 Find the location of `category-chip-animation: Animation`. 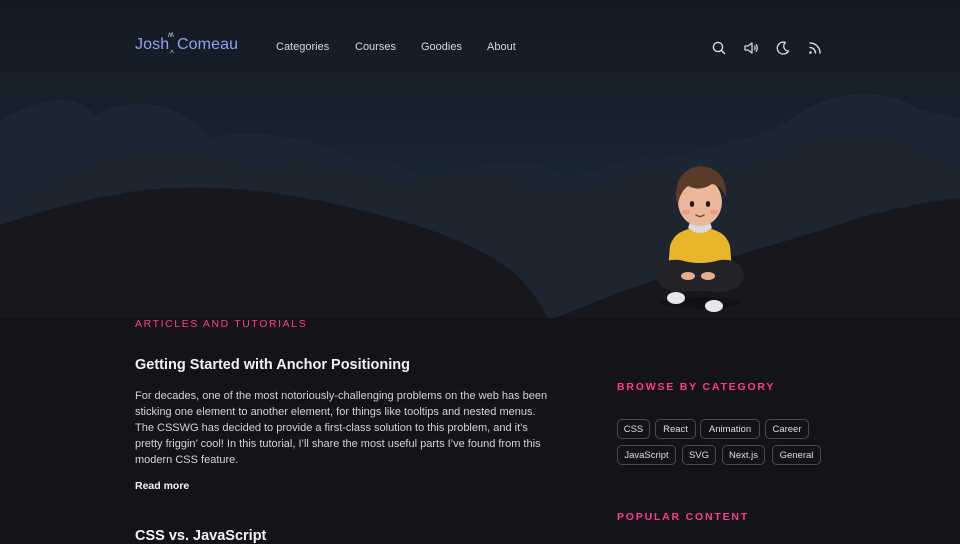

category-chip-animation: Animation is located at coordinates (730, 429).